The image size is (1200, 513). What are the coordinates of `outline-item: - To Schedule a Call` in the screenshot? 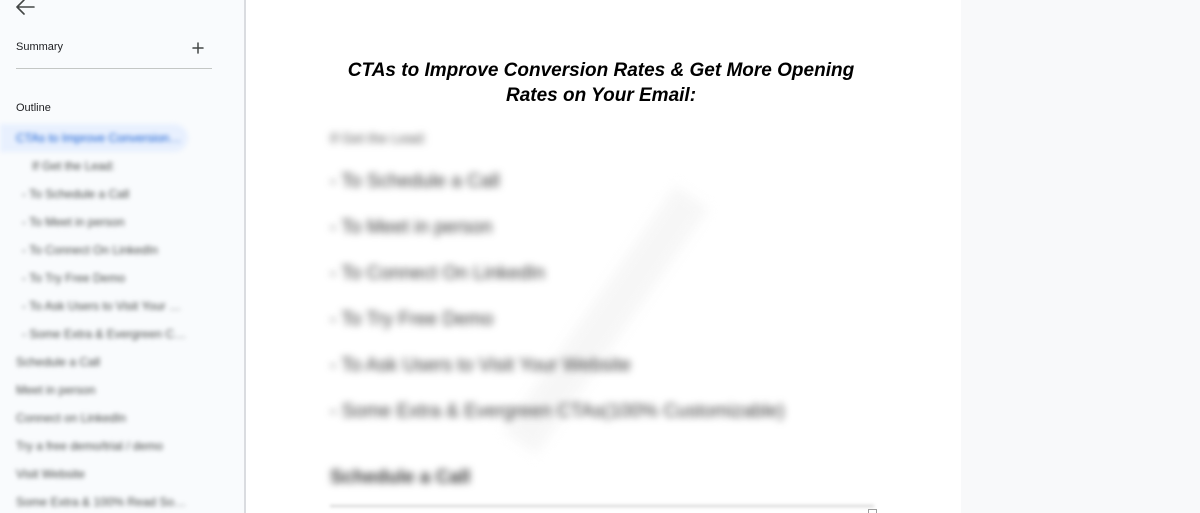 It's located at (122, 194).